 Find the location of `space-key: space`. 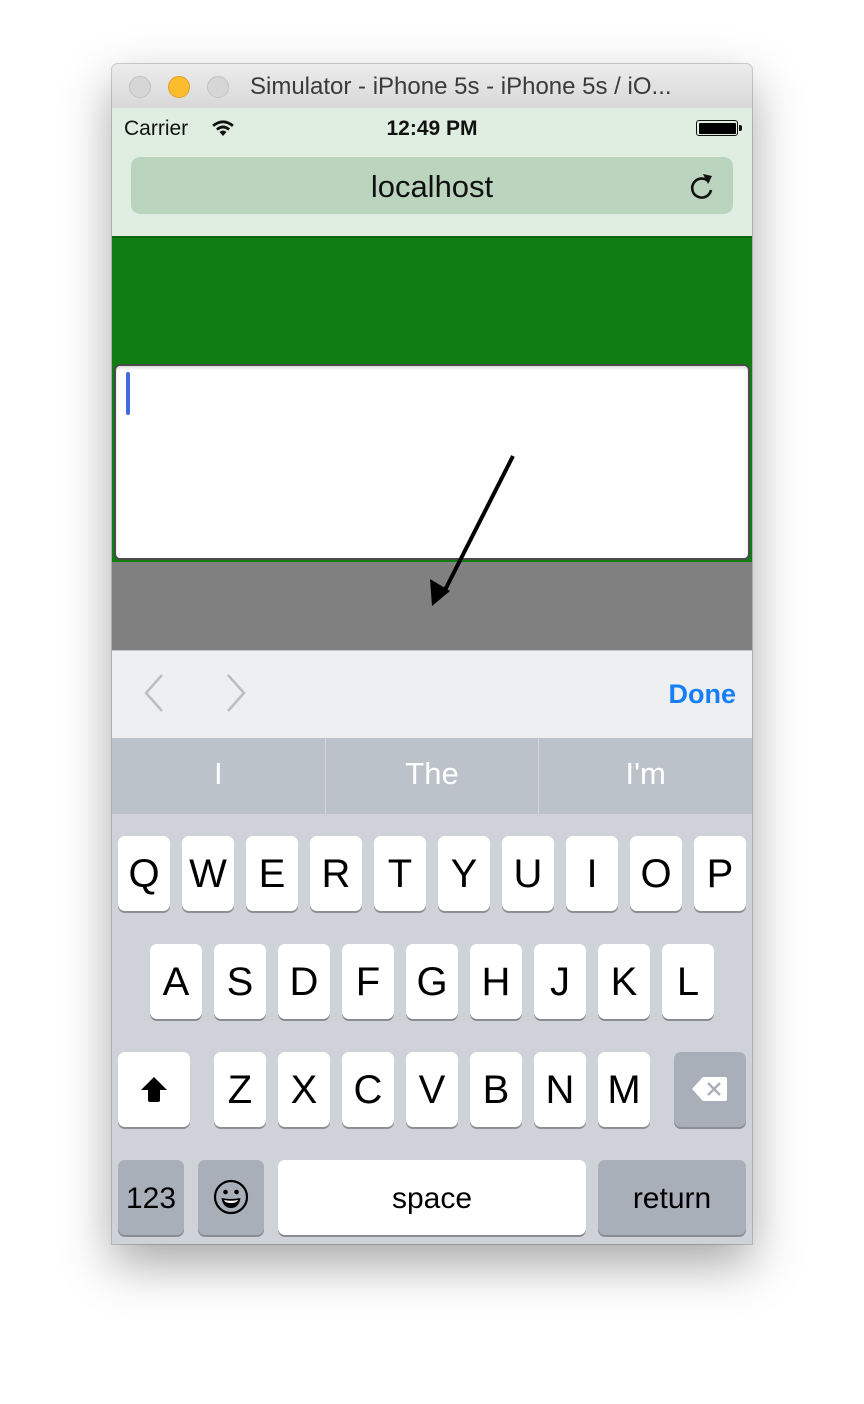

space-key: space is located at coordinates (432, 1197).